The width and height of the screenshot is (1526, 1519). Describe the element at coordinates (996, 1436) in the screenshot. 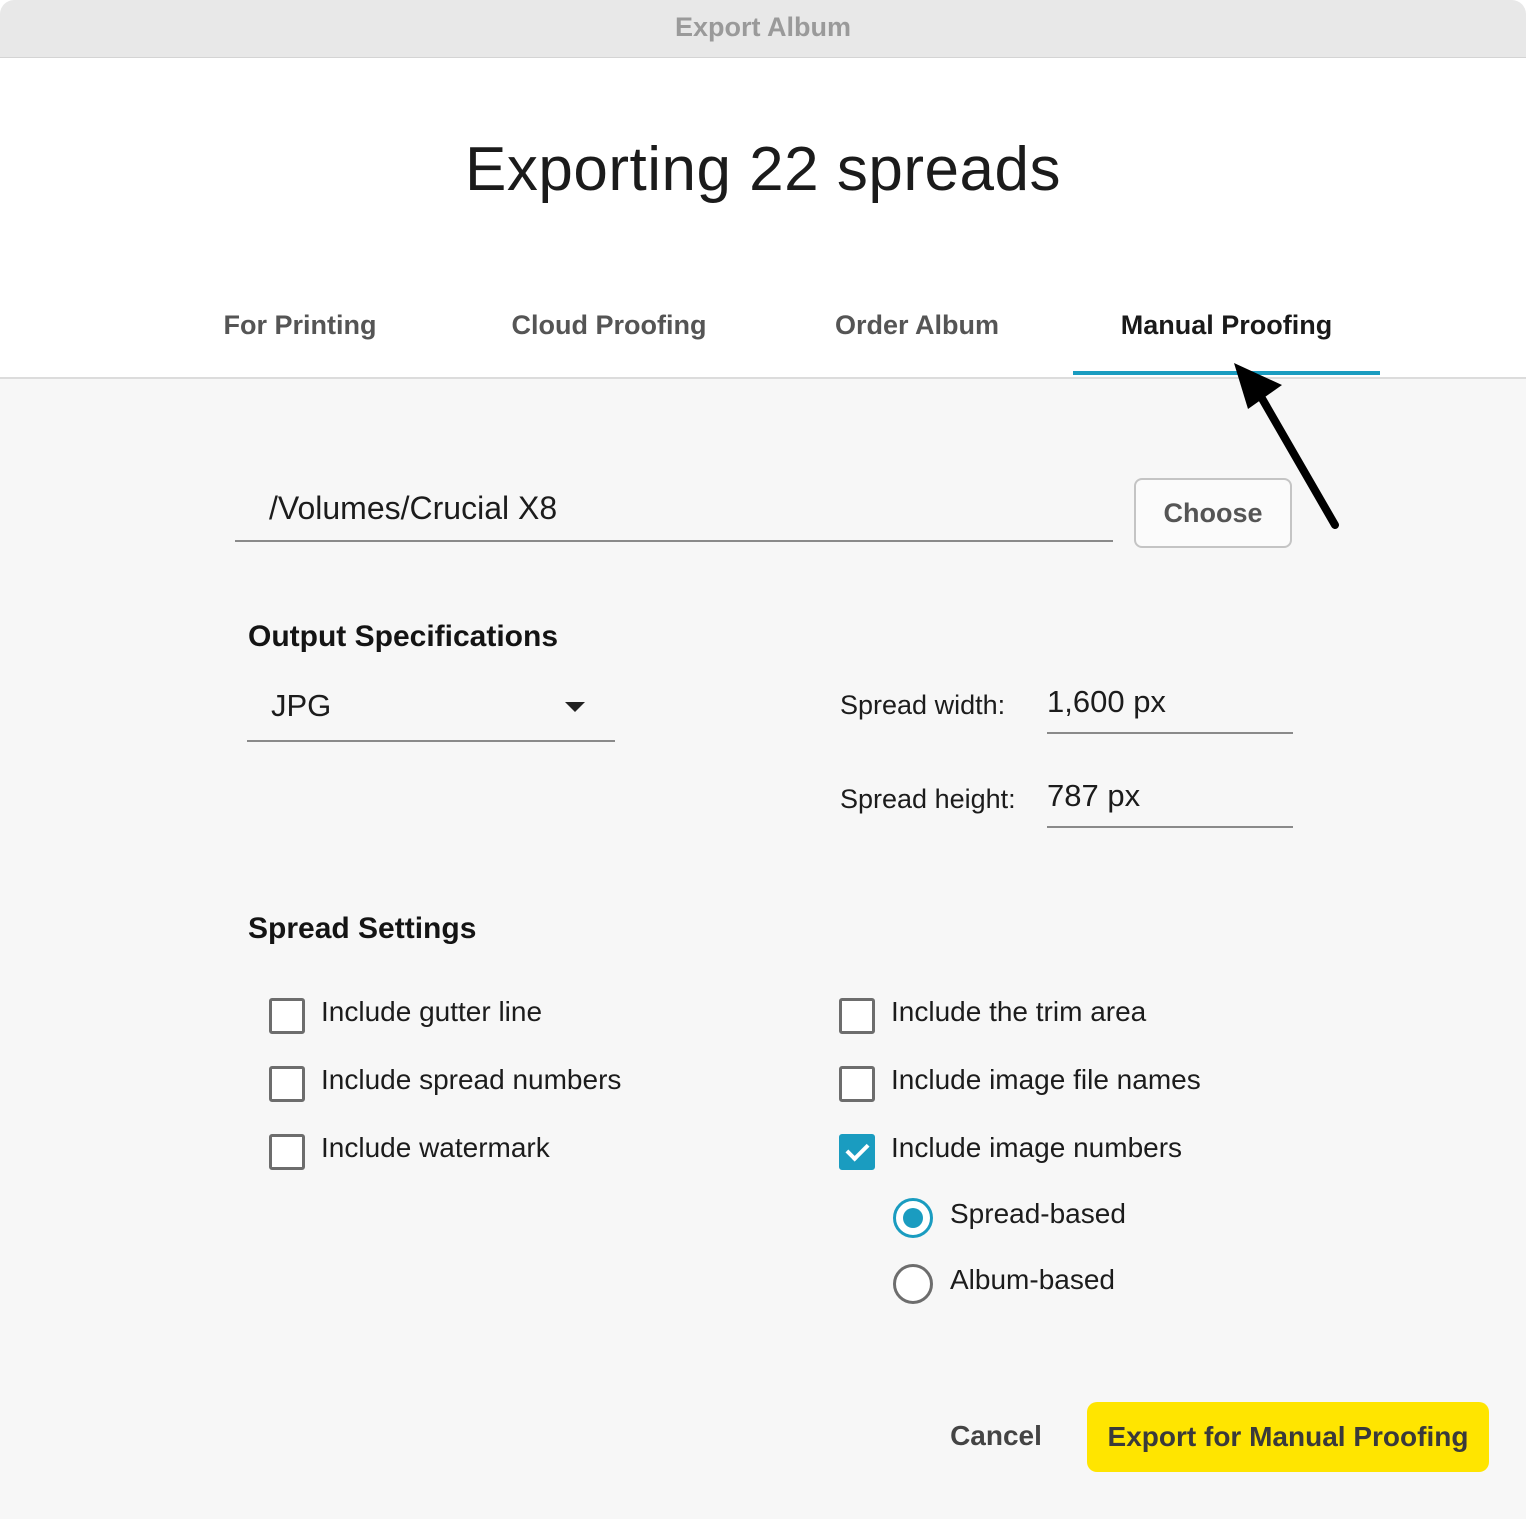

I see `cancel-button: Cancel` at that location.